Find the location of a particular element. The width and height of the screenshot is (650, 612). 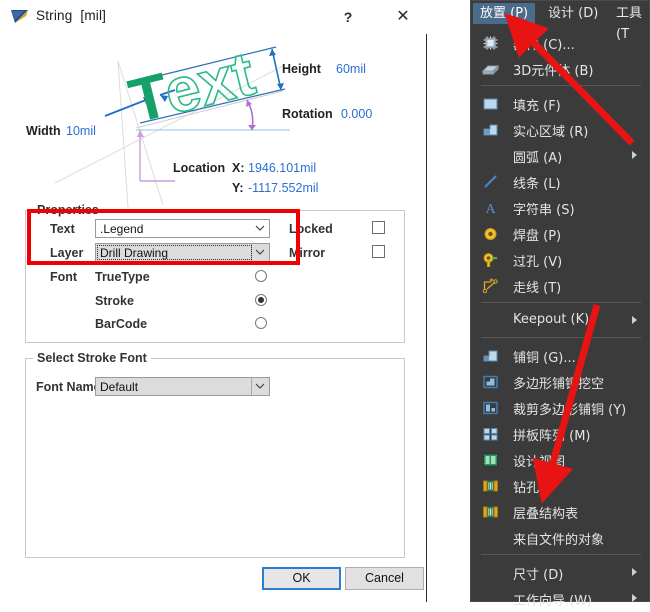

font-name-label: Font Name is located at coordinates (68, 387).